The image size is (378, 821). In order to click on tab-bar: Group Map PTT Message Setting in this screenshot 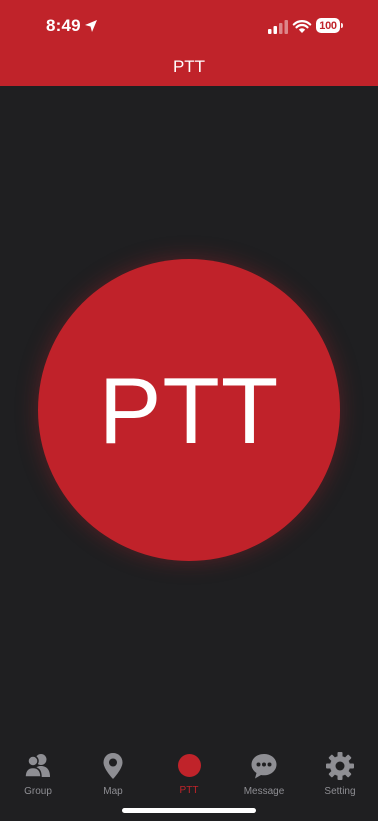, I will do `click(189, 772)`.